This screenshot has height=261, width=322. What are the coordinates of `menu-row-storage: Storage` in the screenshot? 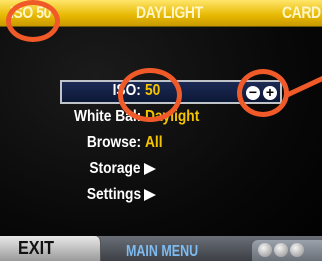 It's located at (161, 171).